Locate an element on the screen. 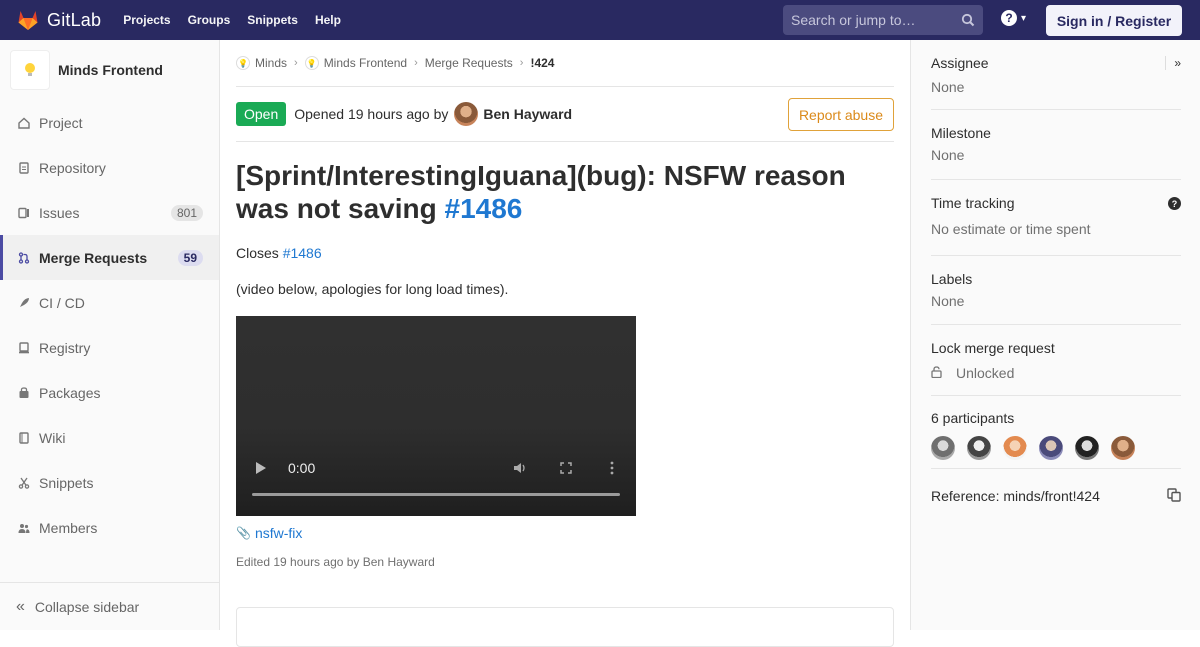 The image size is (1200, 647). author-avatar is located at coordinates (466, 114).